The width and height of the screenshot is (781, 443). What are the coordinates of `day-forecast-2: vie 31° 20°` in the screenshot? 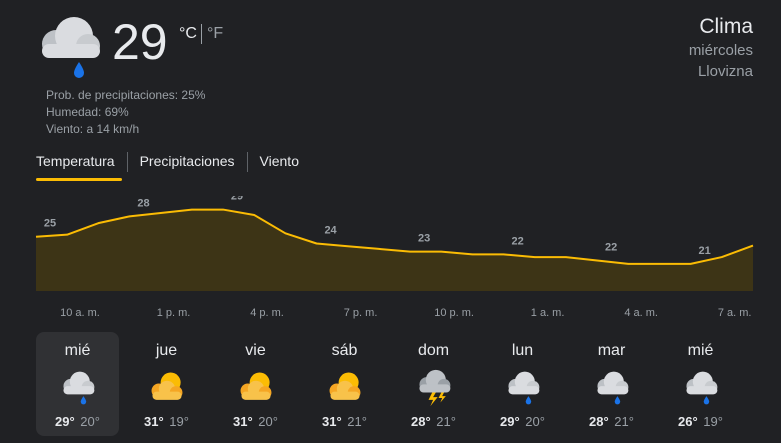 It's located at (255, 384).